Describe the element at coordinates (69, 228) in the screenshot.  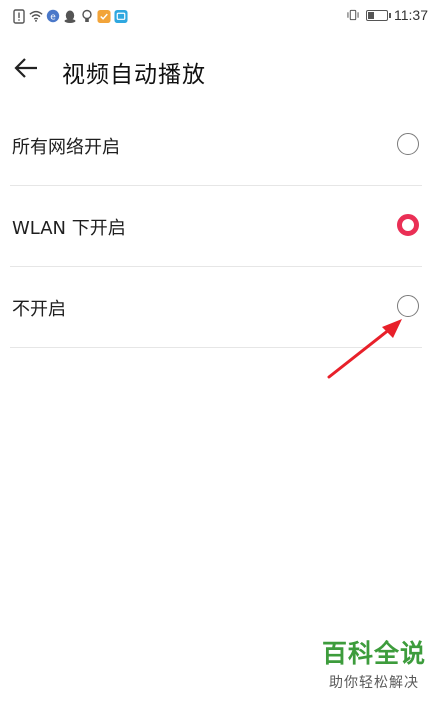
I see `option-label: WLAN 下开启` at that location.